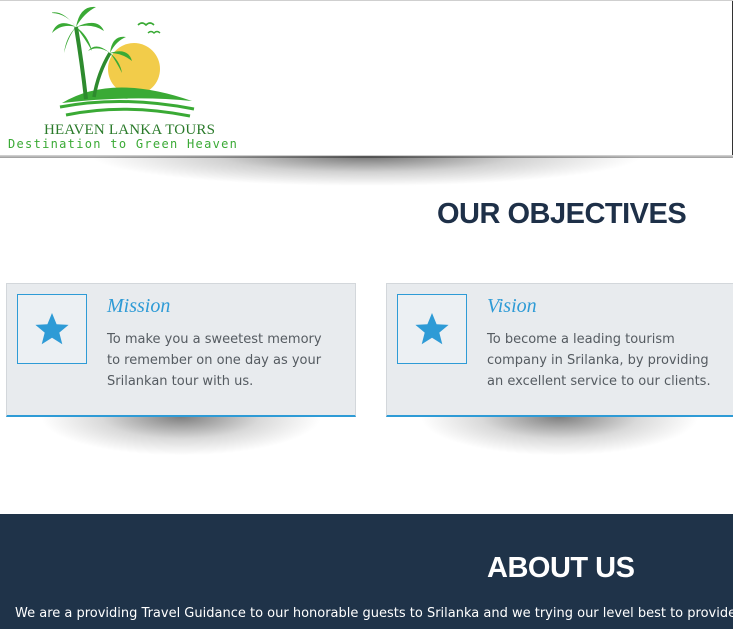 This screenshot has width=733, height=629. What do you see at coordinates (561, 568) in the screenshot?
I see `about-heading: ABOUT US` at bounding box center [561, 568].